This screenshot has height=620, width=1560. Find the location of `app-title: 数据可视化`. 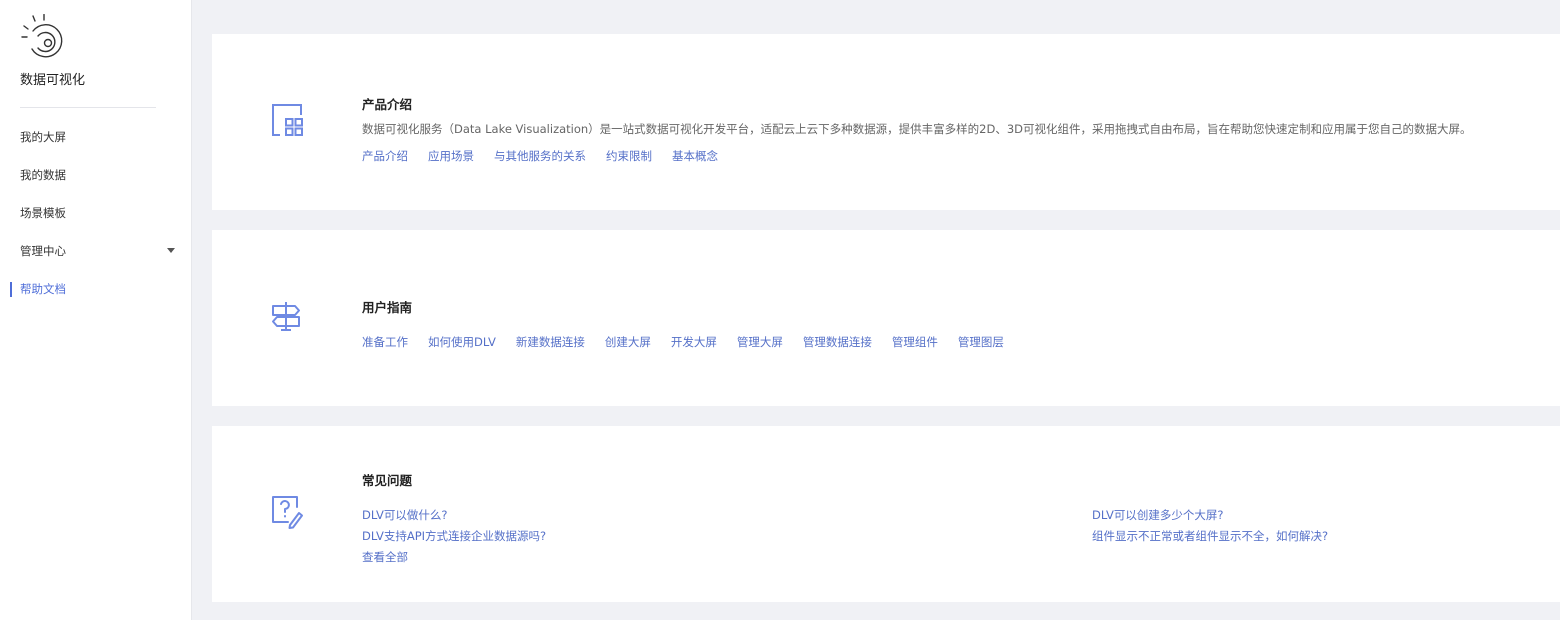

app-title: 数据可视化 is located at coordinates (53, 80).